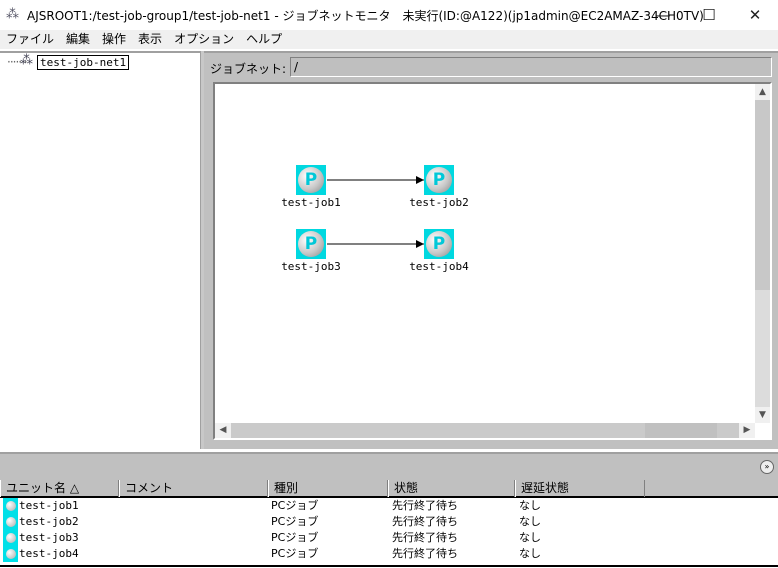 This screenshot has width=778, height=568. I want to click on horizontal-scroll-thumb, so click(681, 430).